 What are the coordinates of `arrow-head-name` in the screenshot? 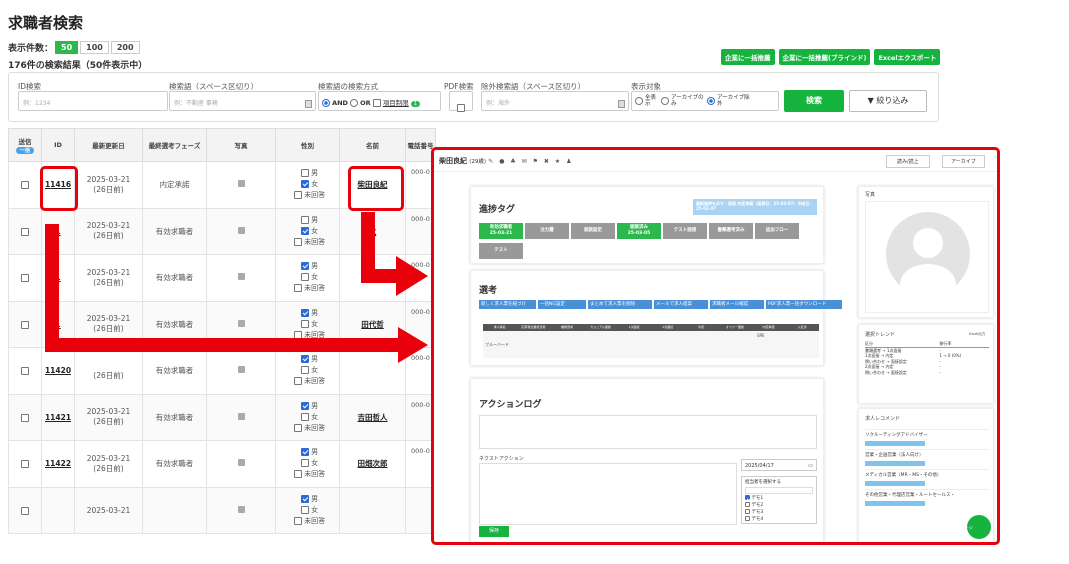 It's located at (412, 276).